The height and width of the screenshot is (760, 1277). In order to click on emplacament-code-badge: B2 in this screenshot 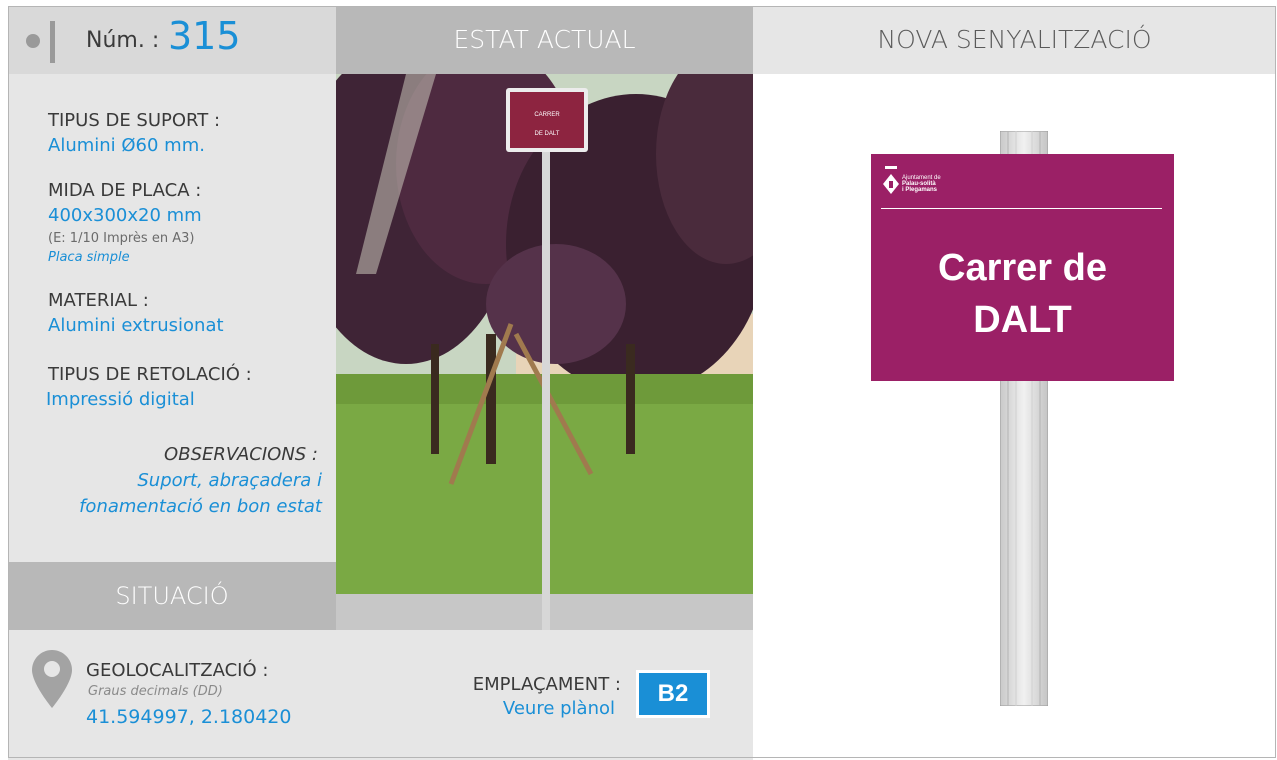, I will do `click(673, 694)`.